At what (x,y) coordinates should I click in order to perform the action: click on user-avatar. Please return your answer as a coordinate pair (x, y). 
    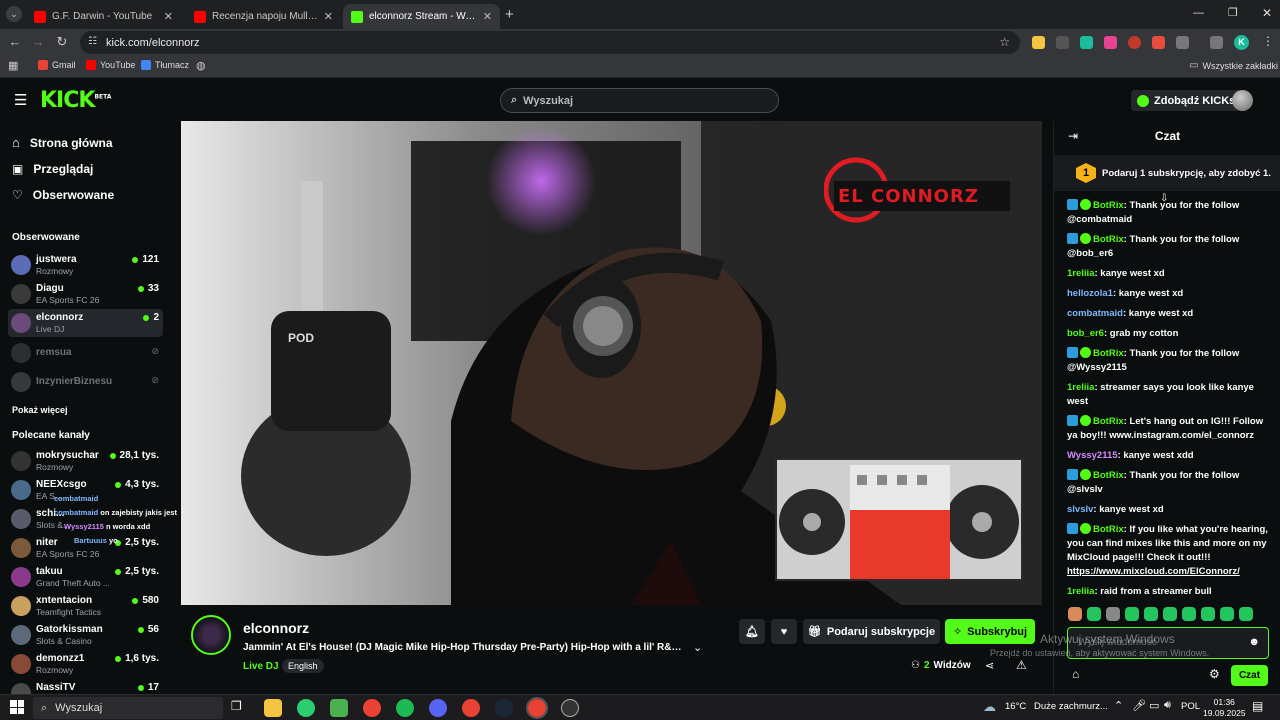
    Looking at the image, I should click on (1242, 100).